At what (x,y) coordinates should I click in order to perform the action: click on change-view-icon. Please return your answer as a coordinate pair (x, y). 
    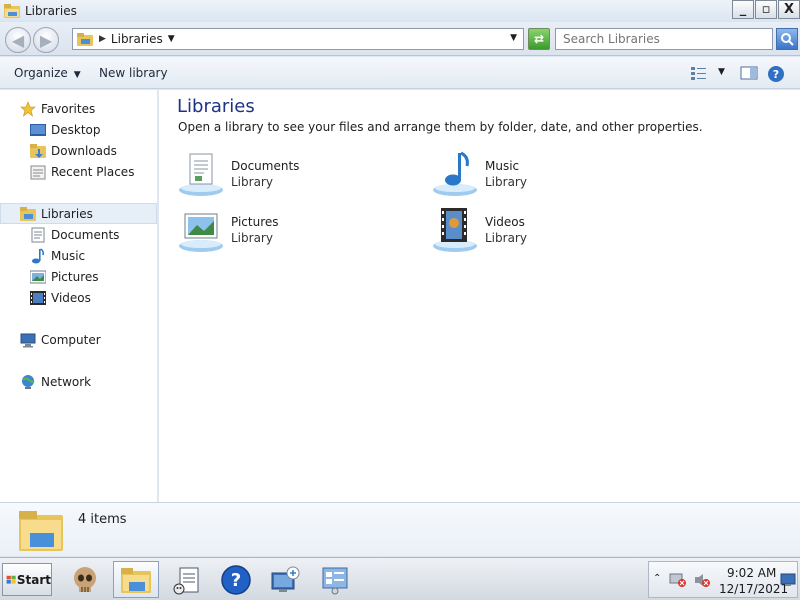
    Looking at the image, I should click on (699, 73).